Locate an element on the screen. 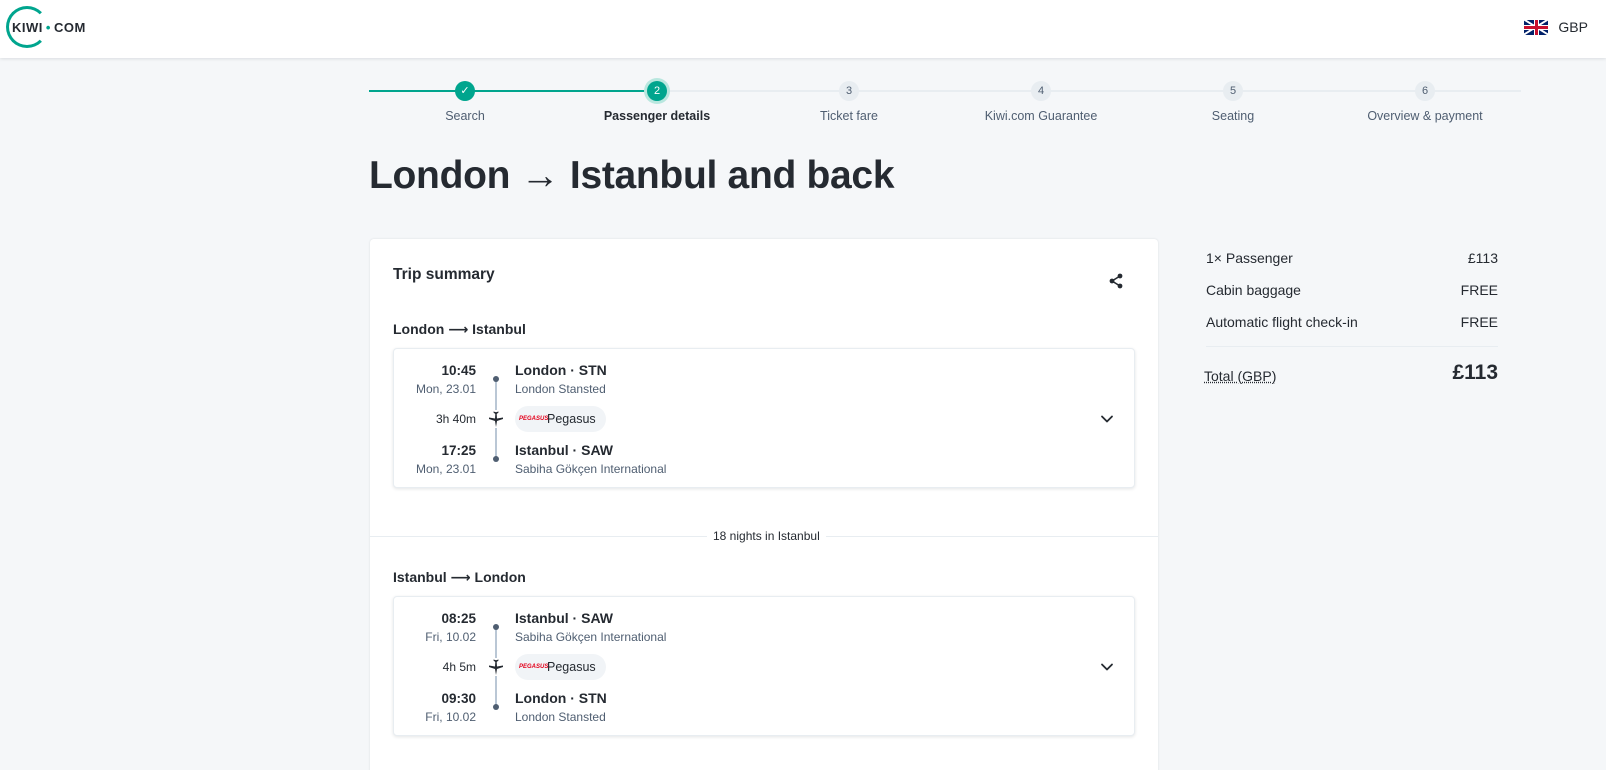  leg-title-return: Istanbul ⟶ London is located at coordinates (459, 577).